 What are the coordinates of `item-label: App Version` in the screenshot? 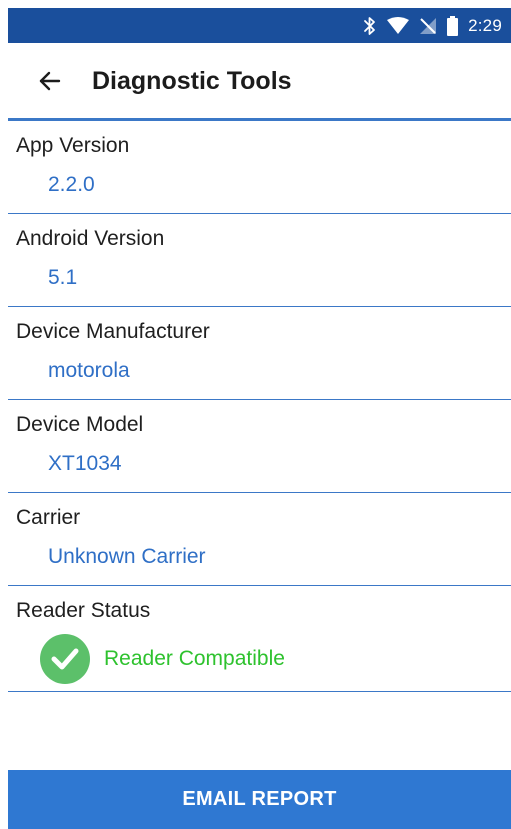 It's located at (73, 145).